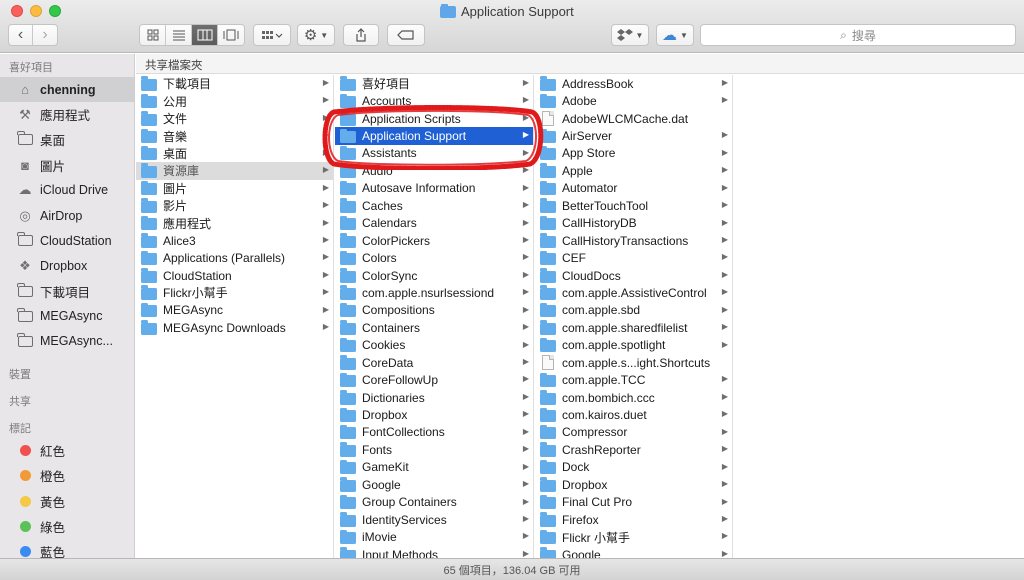  Describe the element at coordinates (67, 240) in the screenshot. I see `sidebar-item-6: CloudStation` at that location.